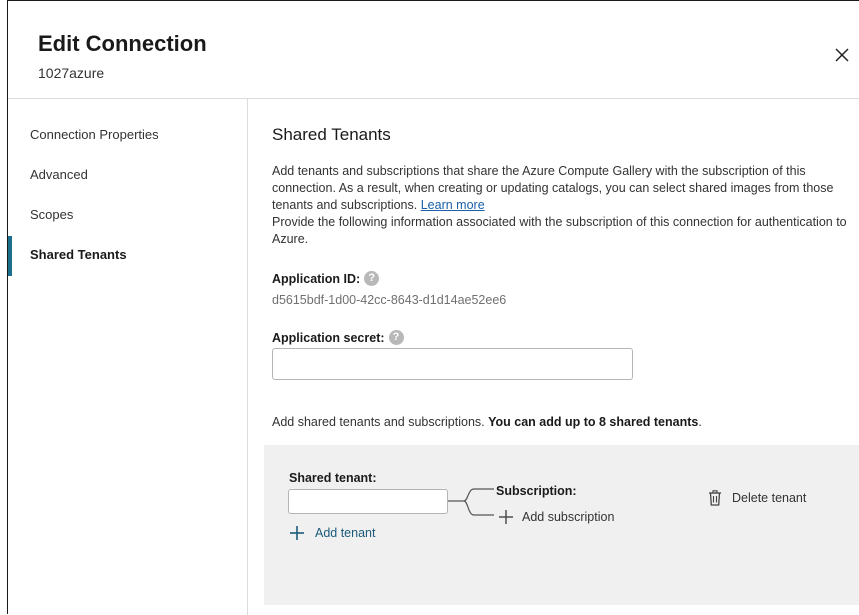 The width and height of the screenshot is (859, 615). Describe the element at coordinates (769, 498) in the screenshot. I see `delete-tenant-label: Delete tenant` at that location.